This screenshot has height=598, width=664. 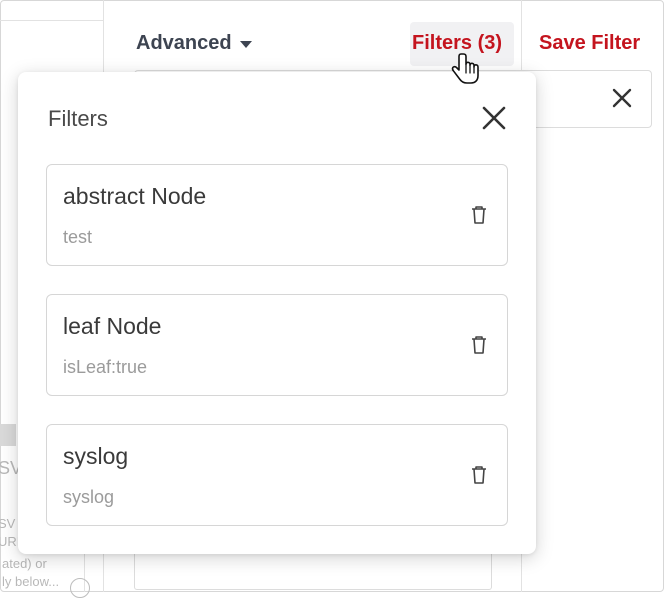 I want to click on left-panel-bar, so click(x=8, y=435).